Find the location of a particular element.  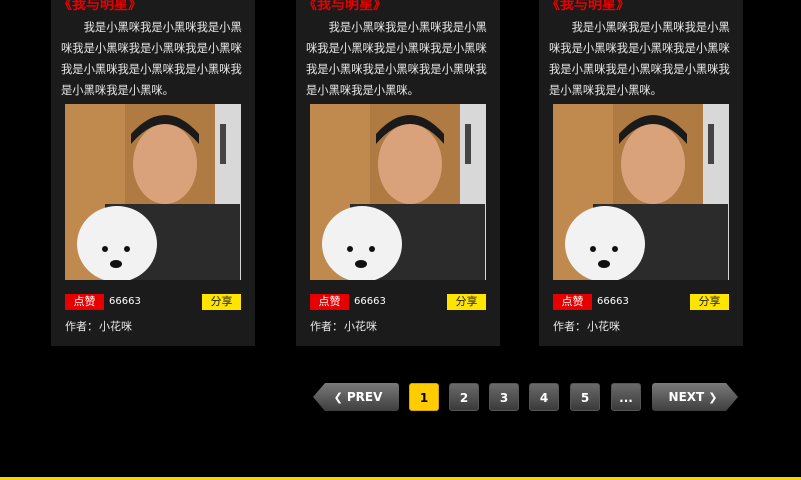

page-button-5: 5 is located at coordinates (585, 397).